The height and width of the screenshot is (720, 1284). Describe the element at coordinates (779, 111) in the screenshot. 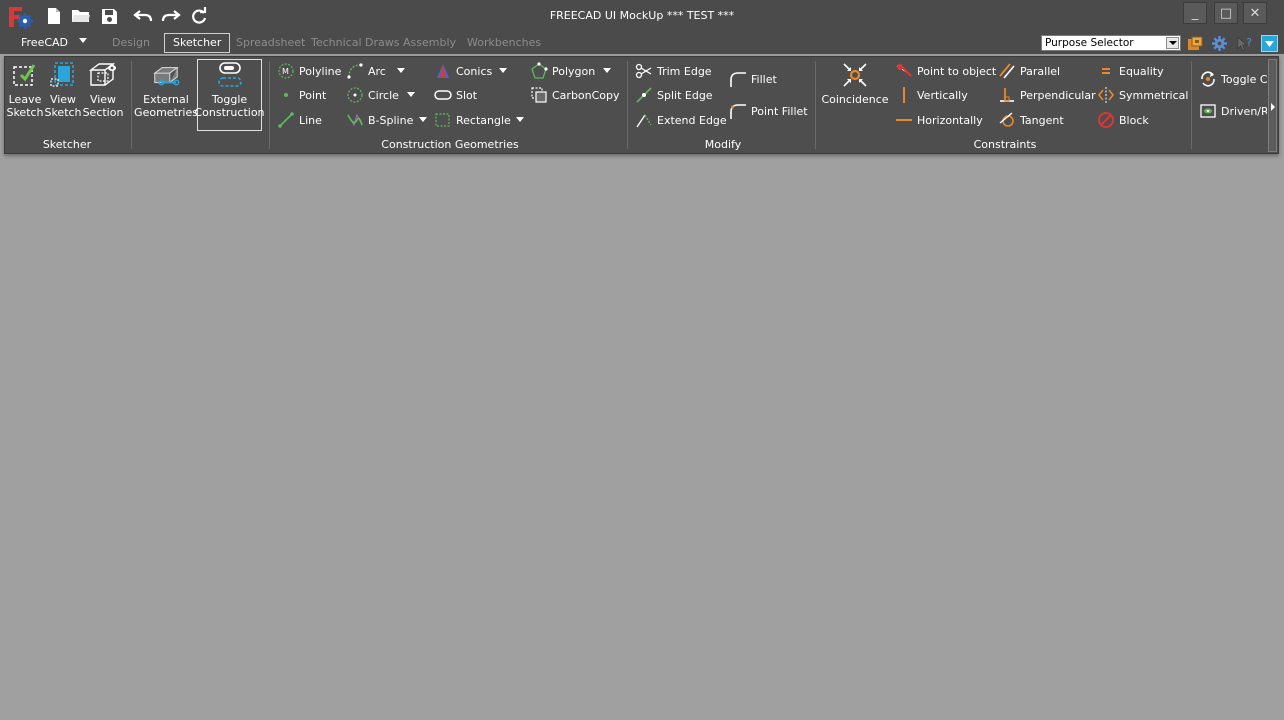

I see `point-fillet-label: Point Fillet` at that location.